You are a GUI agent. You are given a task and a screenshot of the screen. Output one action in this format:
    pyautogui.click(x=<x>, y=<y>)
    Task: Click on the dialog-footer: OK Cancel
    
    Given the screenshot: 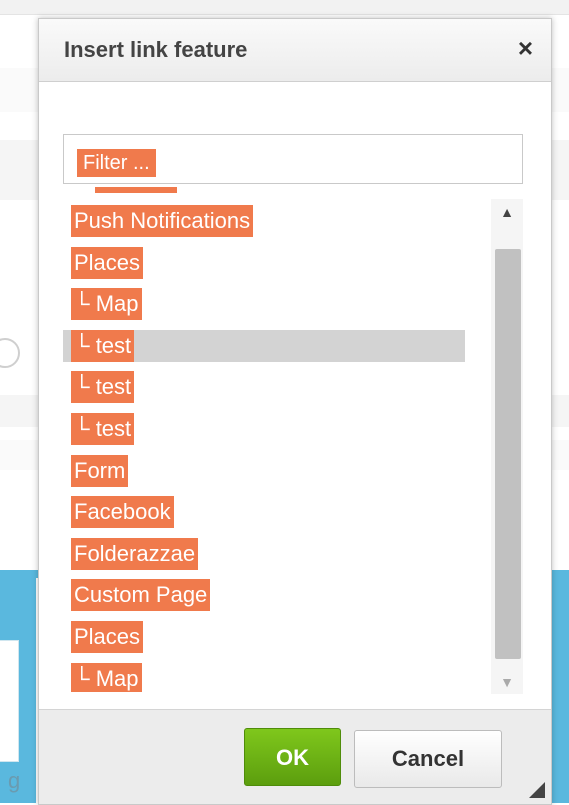 What is the action you would take?
    pyautogui.click(x=295, y=756)
    